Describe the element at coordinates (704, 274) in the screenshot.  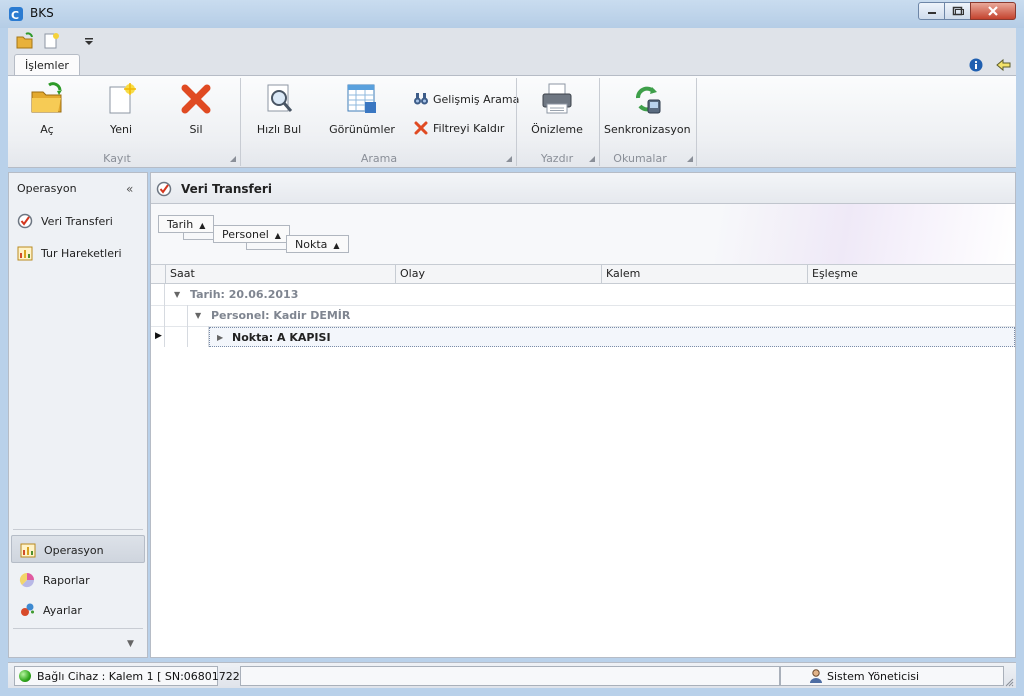
I see `column-header-kalem: Kalem` at that location.